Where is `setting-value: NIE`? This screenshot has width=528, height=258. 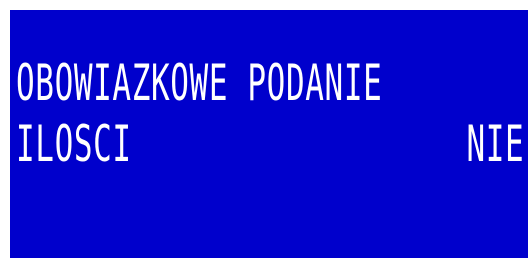
setting-value: NIE is located at coordinates (495, 144).